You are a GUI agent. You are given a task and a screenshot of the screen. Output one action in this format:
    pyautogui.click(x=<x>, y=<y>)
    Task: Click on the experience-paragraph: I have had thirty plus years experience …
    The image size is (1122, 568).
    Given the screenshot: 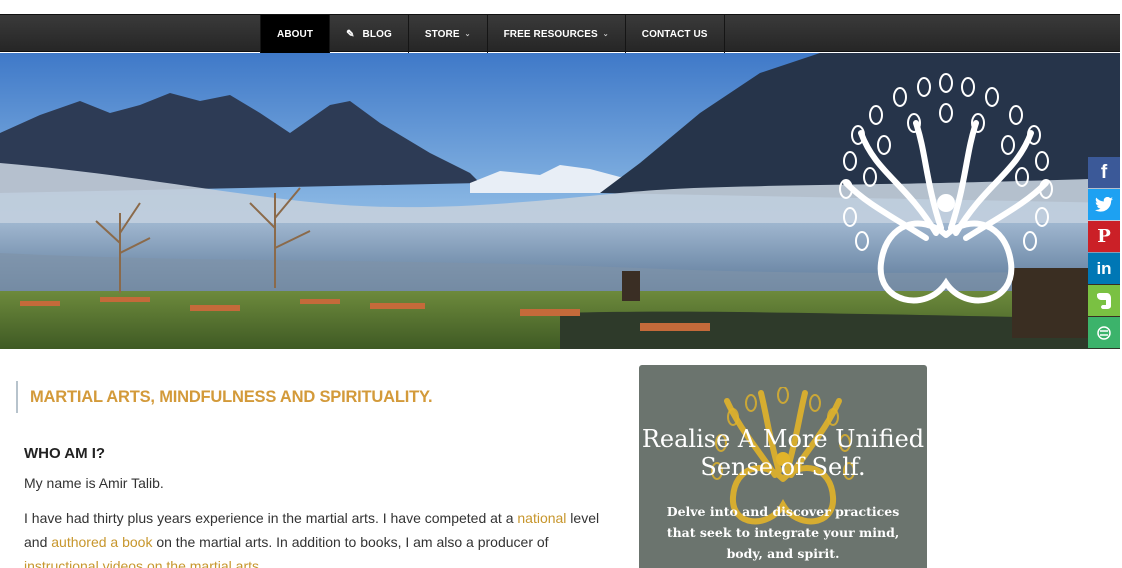 What is the action you would take?
    pyautogui.click(x=319, y=537)
    